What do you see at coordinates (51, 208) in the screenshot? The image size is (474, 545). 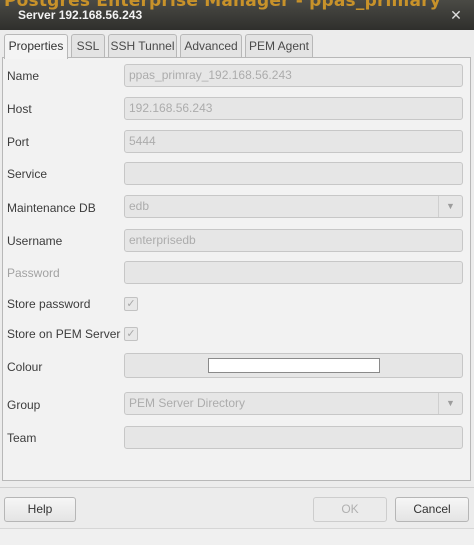 I see `maintenance-db-label: Maintenance DB` at bounding box center [51, 208].